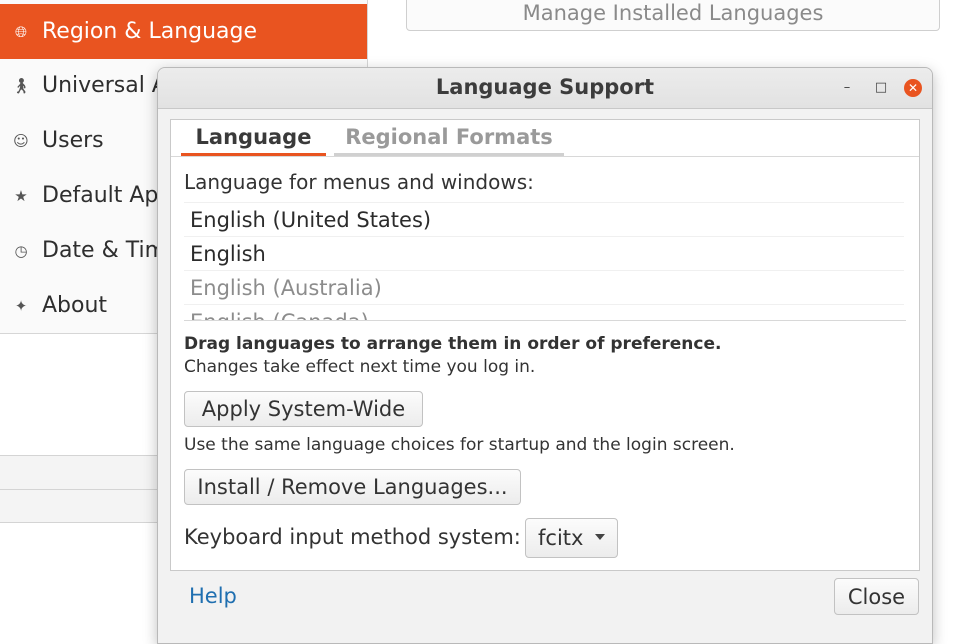 This screenshot has height=644, width=964. What do you see at coordinates (253, 138) in the screenshot?
I see `tab-language: Language` at bounding box center [253, 138].